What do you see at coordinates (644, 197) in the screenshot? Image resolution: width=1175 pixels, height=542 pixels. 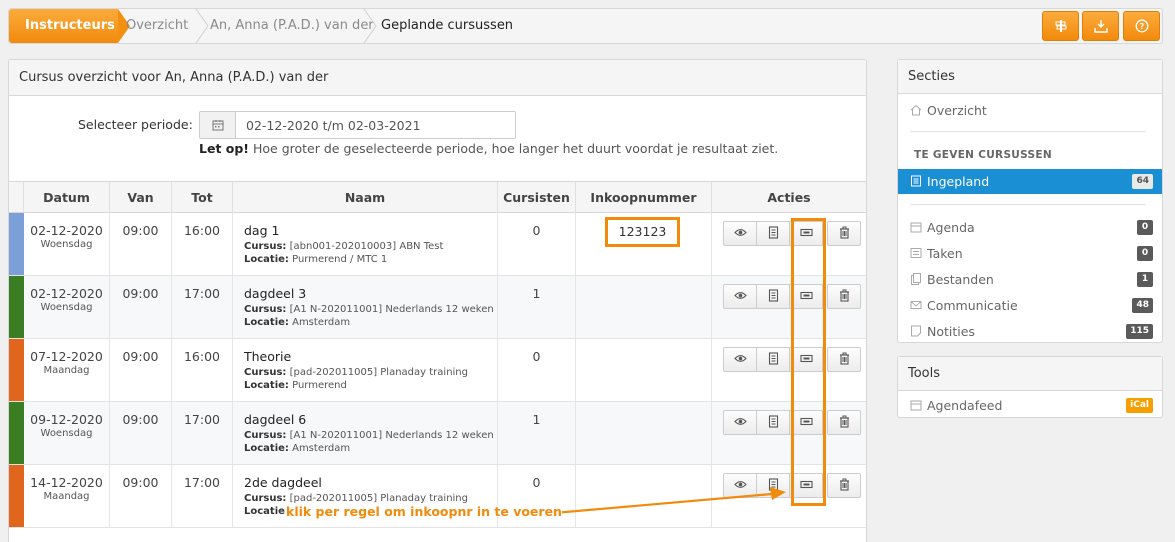 I see `header-inkoopnummer: Inkoopnummer` at bounding box center [644, 197].